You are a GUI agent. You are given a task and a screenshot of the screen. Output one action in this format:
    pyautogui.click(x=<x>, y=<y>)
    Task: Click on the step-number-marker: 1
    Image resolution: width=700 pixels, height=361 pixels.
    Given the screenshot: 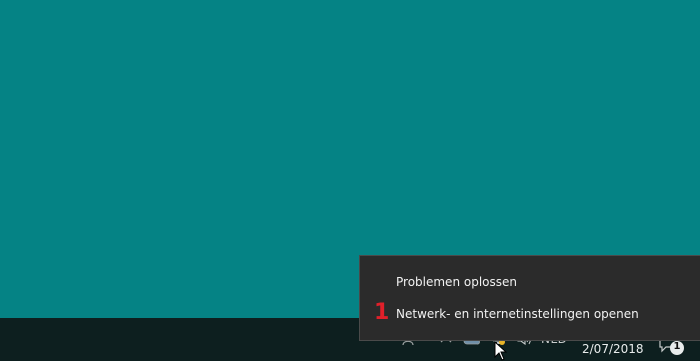 What is the action you would take?
    pyautogui.click(x=382, y=312)
    